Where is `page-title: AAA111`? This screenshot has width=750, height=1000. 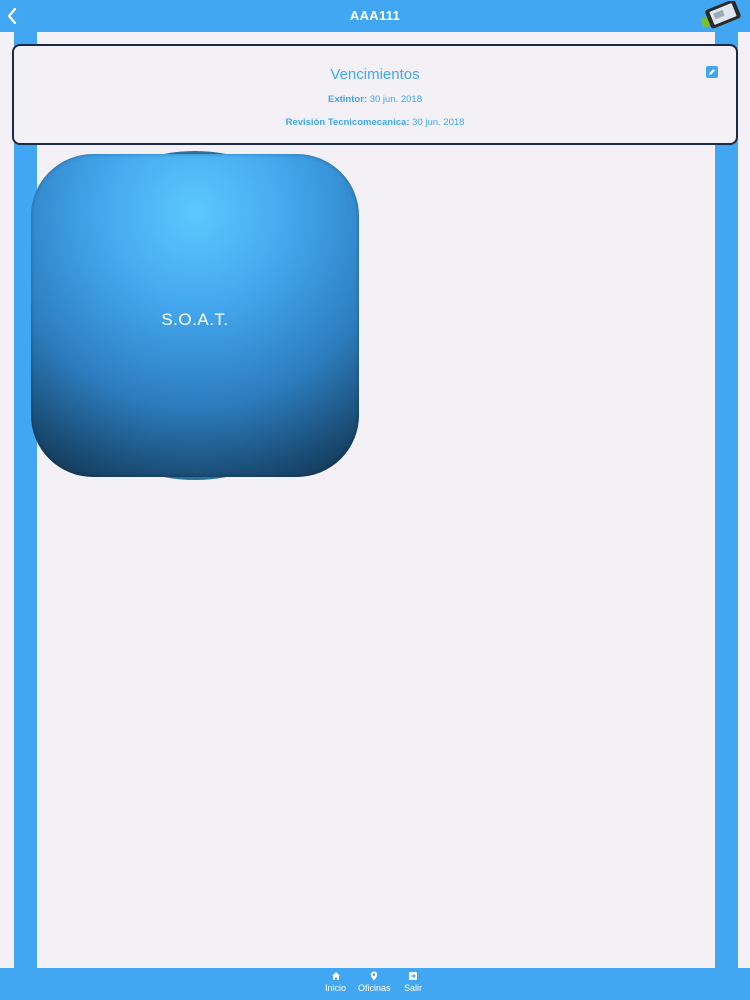 page-title: AAA111 is located at coordinates (375, 15).